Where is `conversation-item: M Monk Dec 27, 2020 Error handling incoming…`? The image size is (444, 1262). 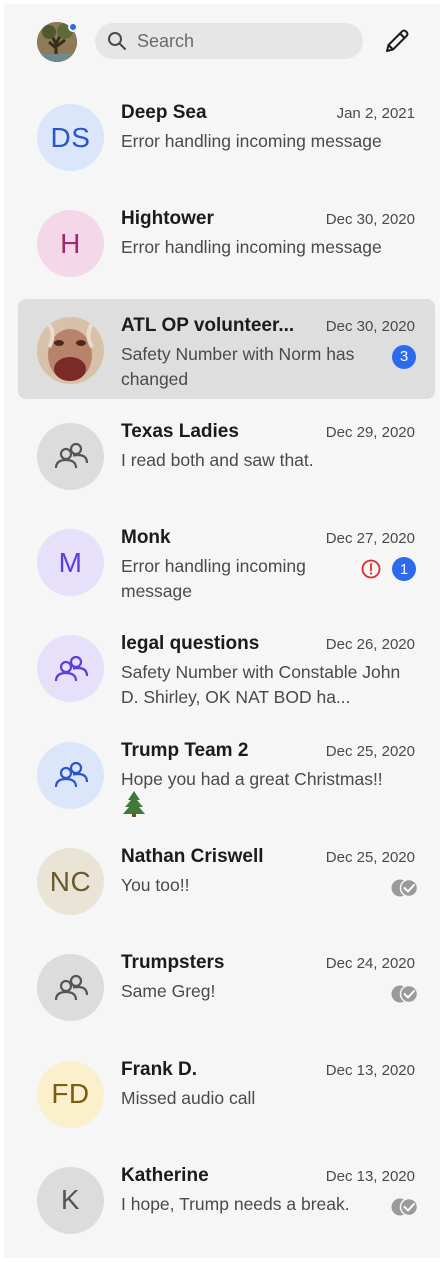
conversation-item: M Monk Dec 27, 2020 Error handling incoming… is located at coordinates (222, 562).